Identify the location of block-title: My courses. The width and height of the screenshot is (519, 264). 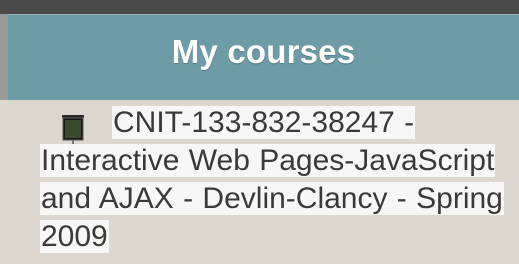
(263, 51).